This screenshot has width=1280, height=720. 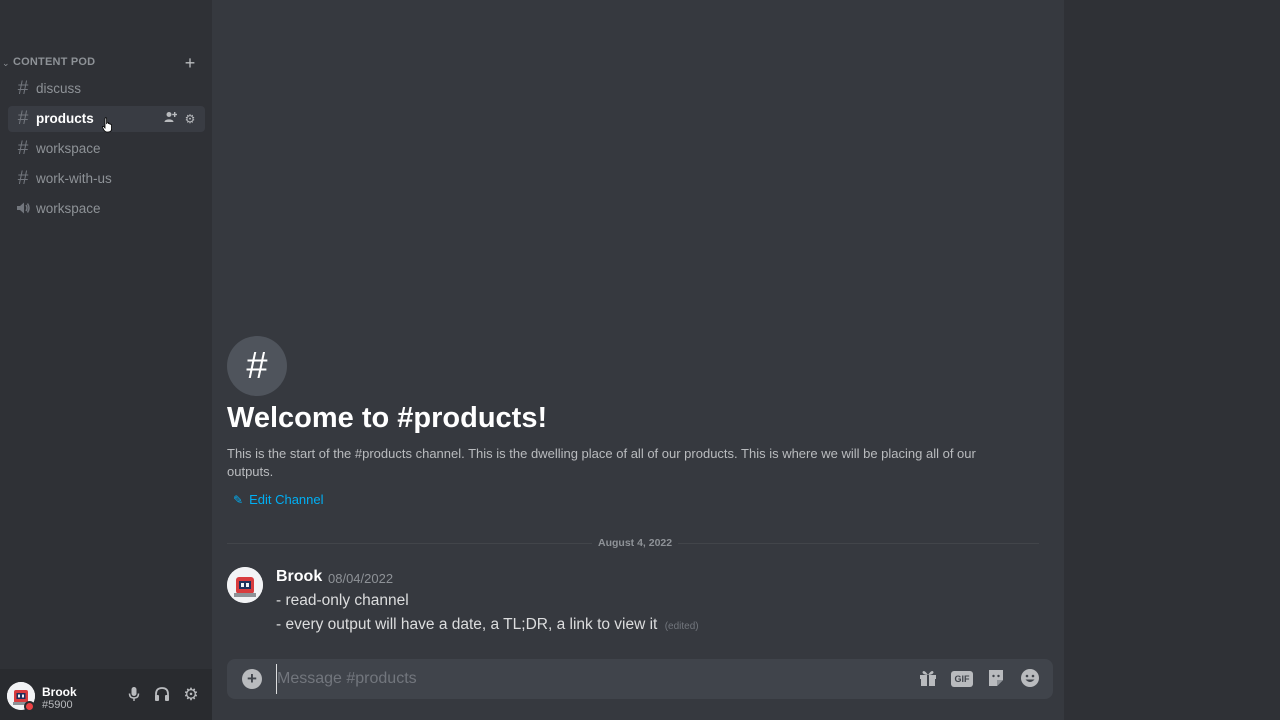 I want to click on add-attachment-button: +, so click(x=252, y=679).